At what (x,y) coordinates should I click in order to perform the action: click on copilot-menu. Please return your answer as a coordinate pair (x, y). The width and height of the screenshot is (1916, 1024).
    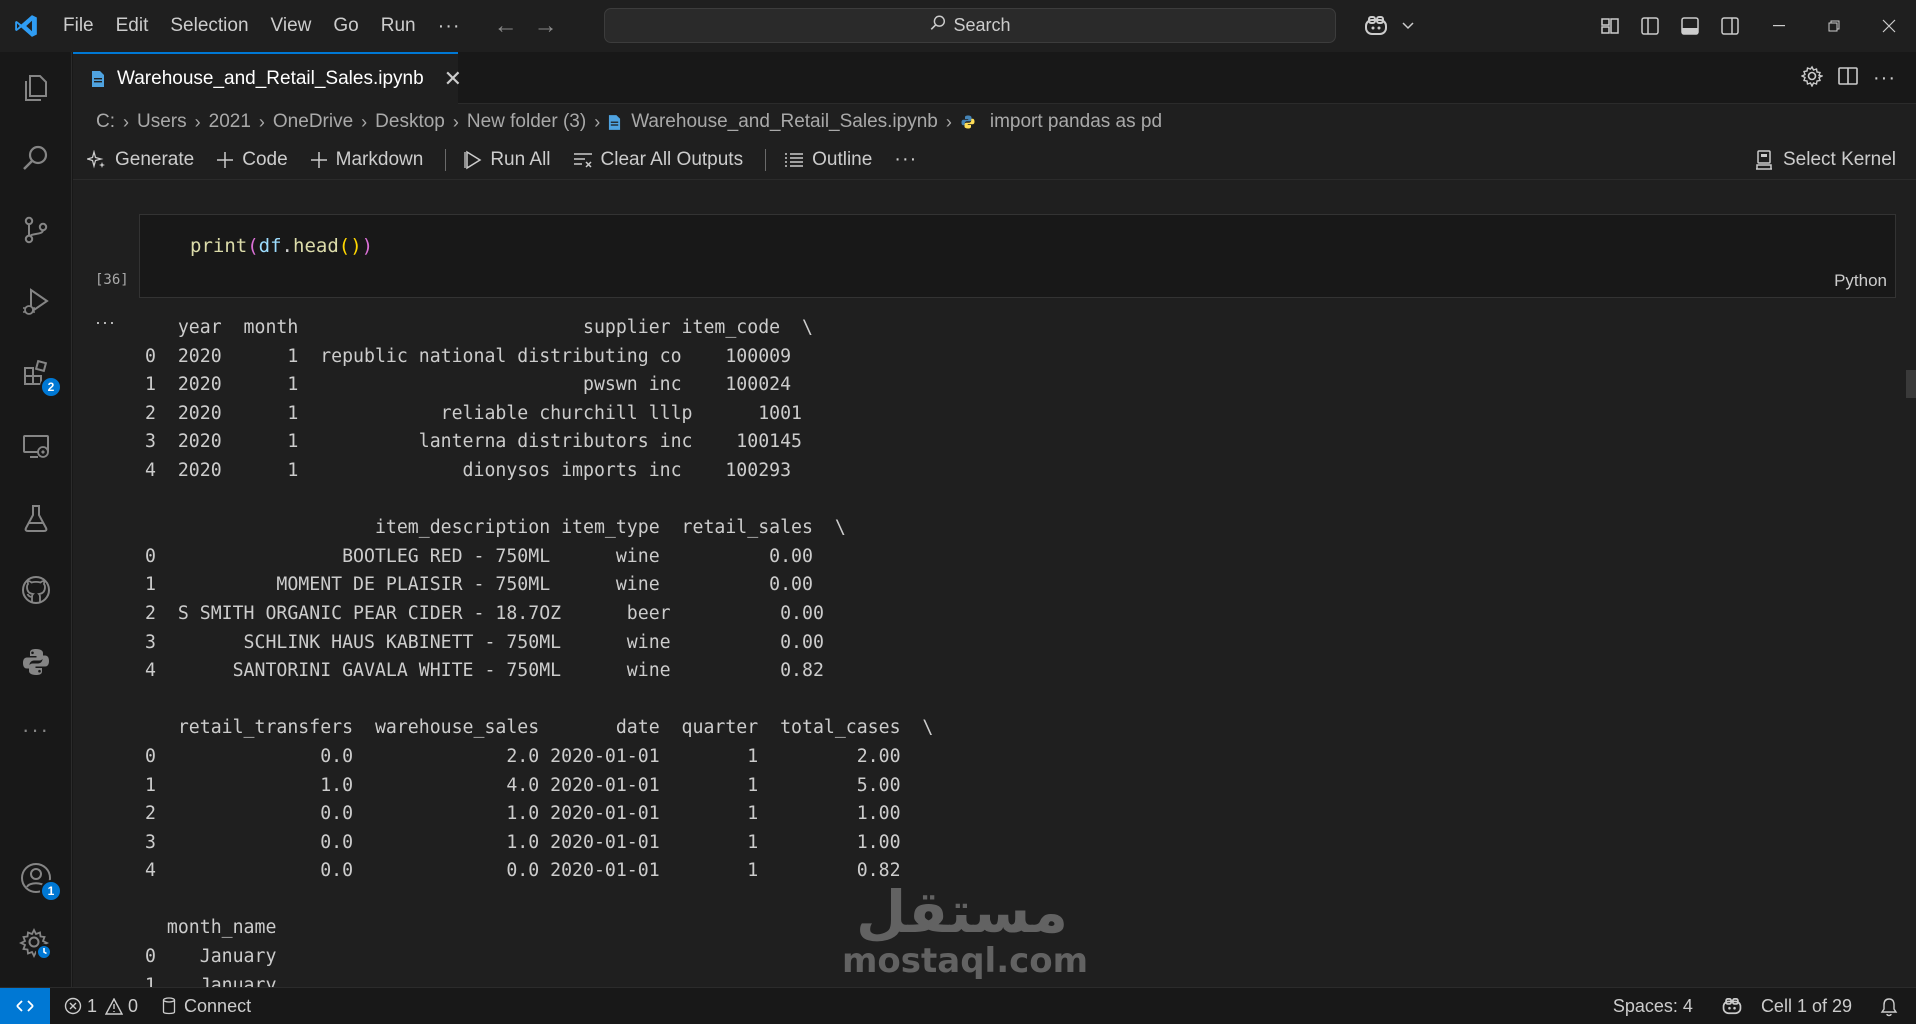
    Looking at the image, I should click on (1382, 26).